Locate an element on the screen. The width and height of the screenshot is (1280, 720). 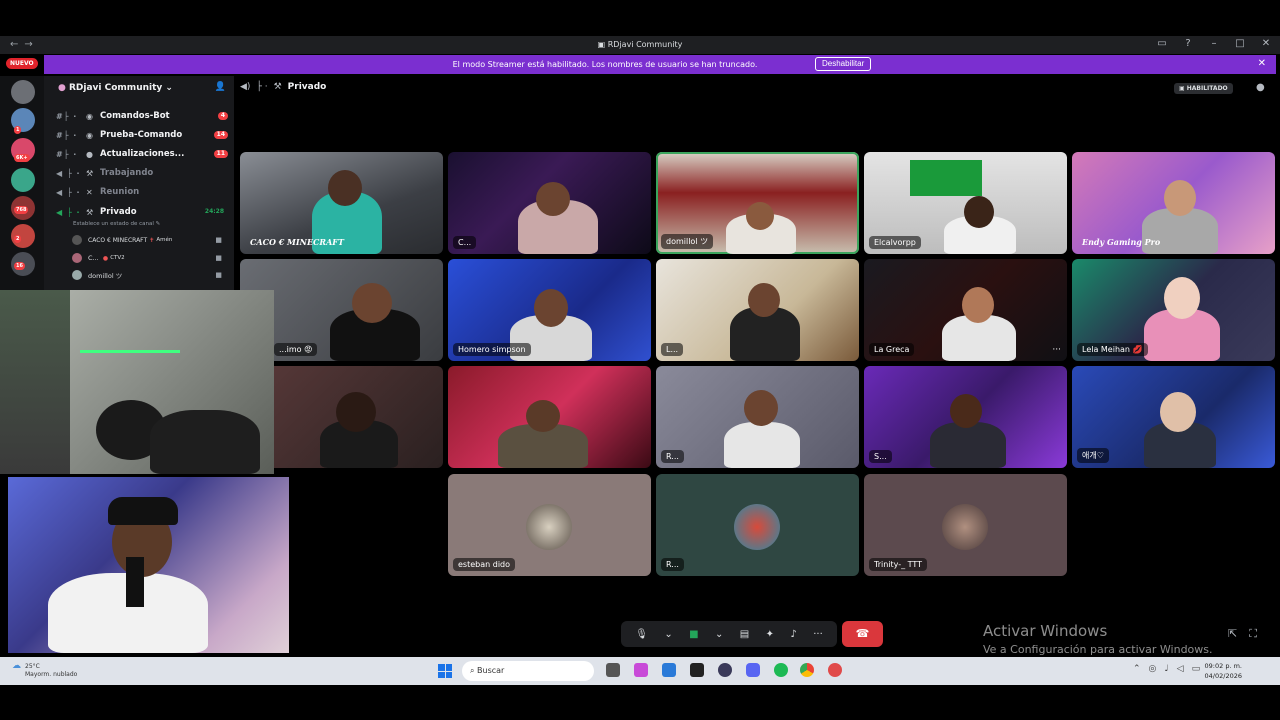
taskbar-clock: 09:02 p. m. 04/02/2026 is located at coordinates (1220, 671).